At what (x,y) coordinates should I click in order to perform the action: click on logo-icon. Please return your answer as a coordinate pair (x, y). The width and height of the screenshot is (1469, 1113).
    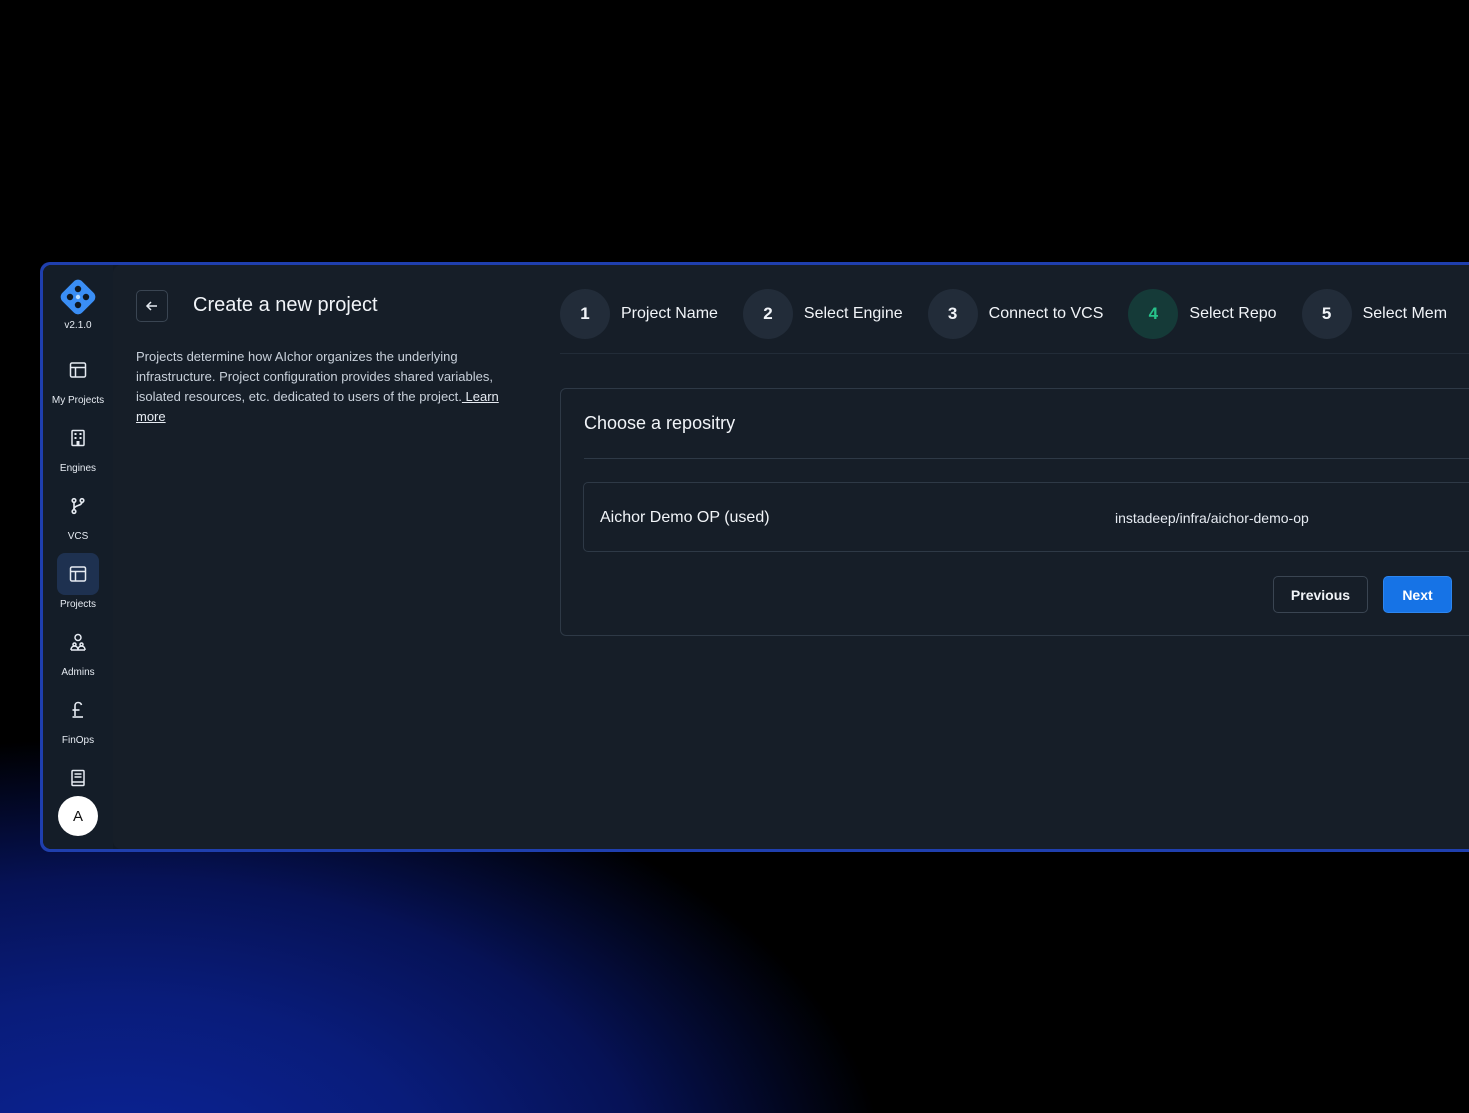
    Looking at the image, I should click on (78, 297).